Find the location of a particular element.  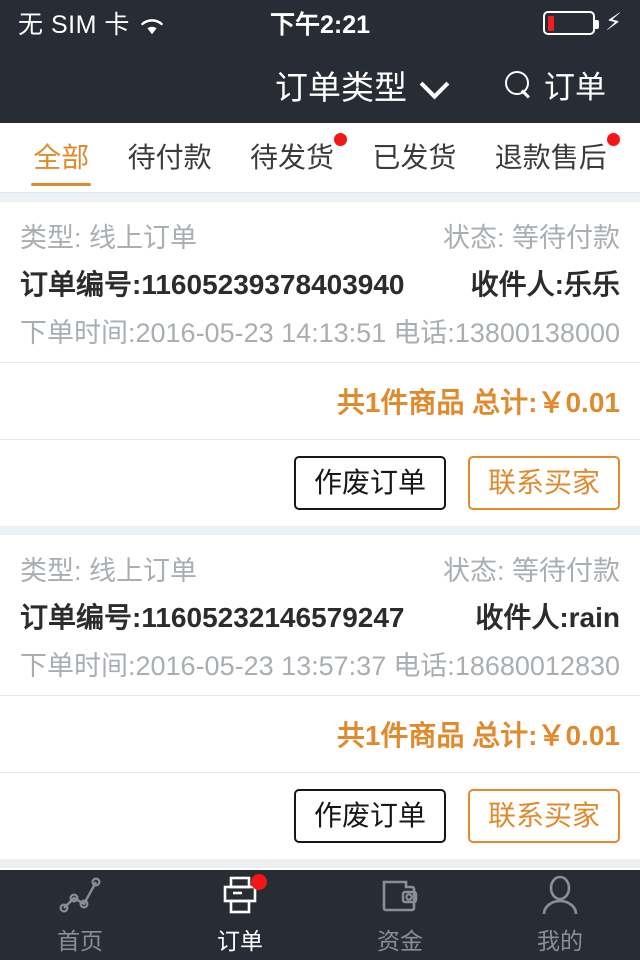

bottom-tab-label: 订单 is located at coordinates (240, 941).